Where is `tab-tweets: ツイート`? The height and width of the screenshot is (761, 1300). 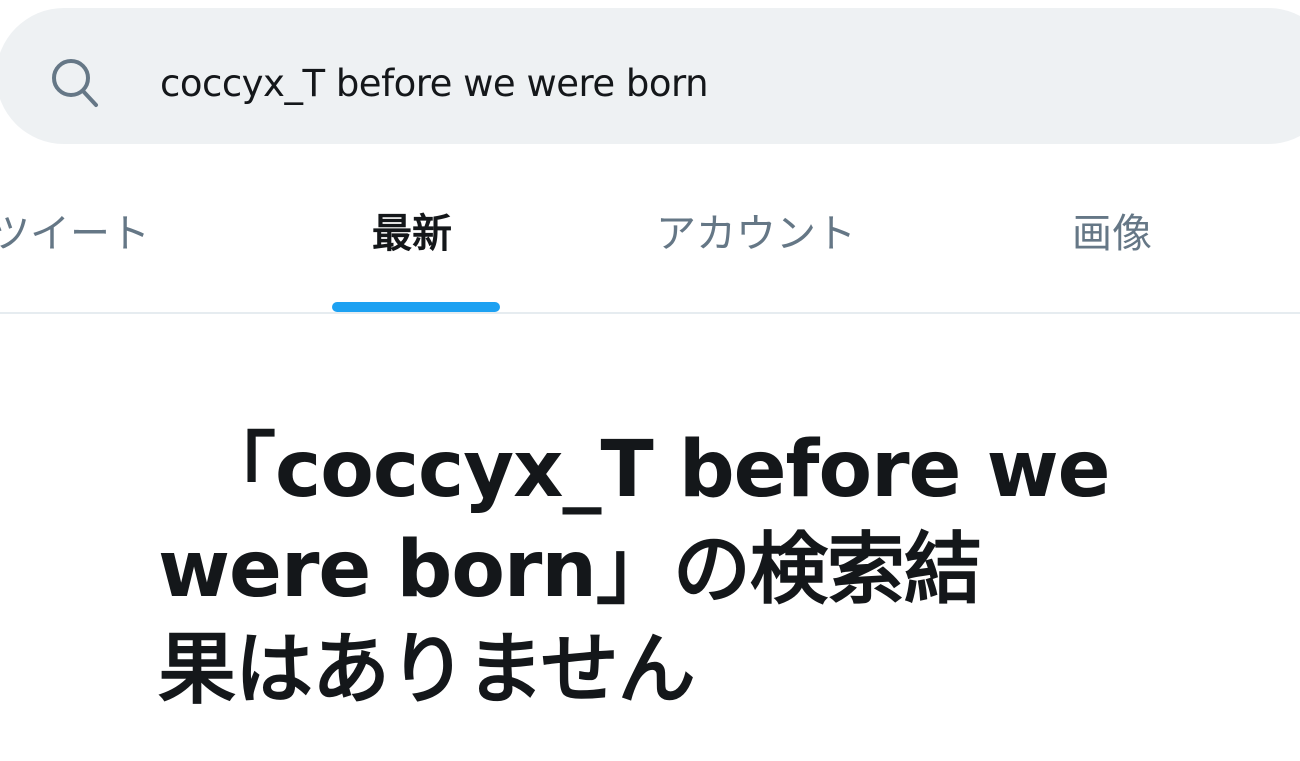
tab-tweets: ツイート is located at coordinates (95, 246).